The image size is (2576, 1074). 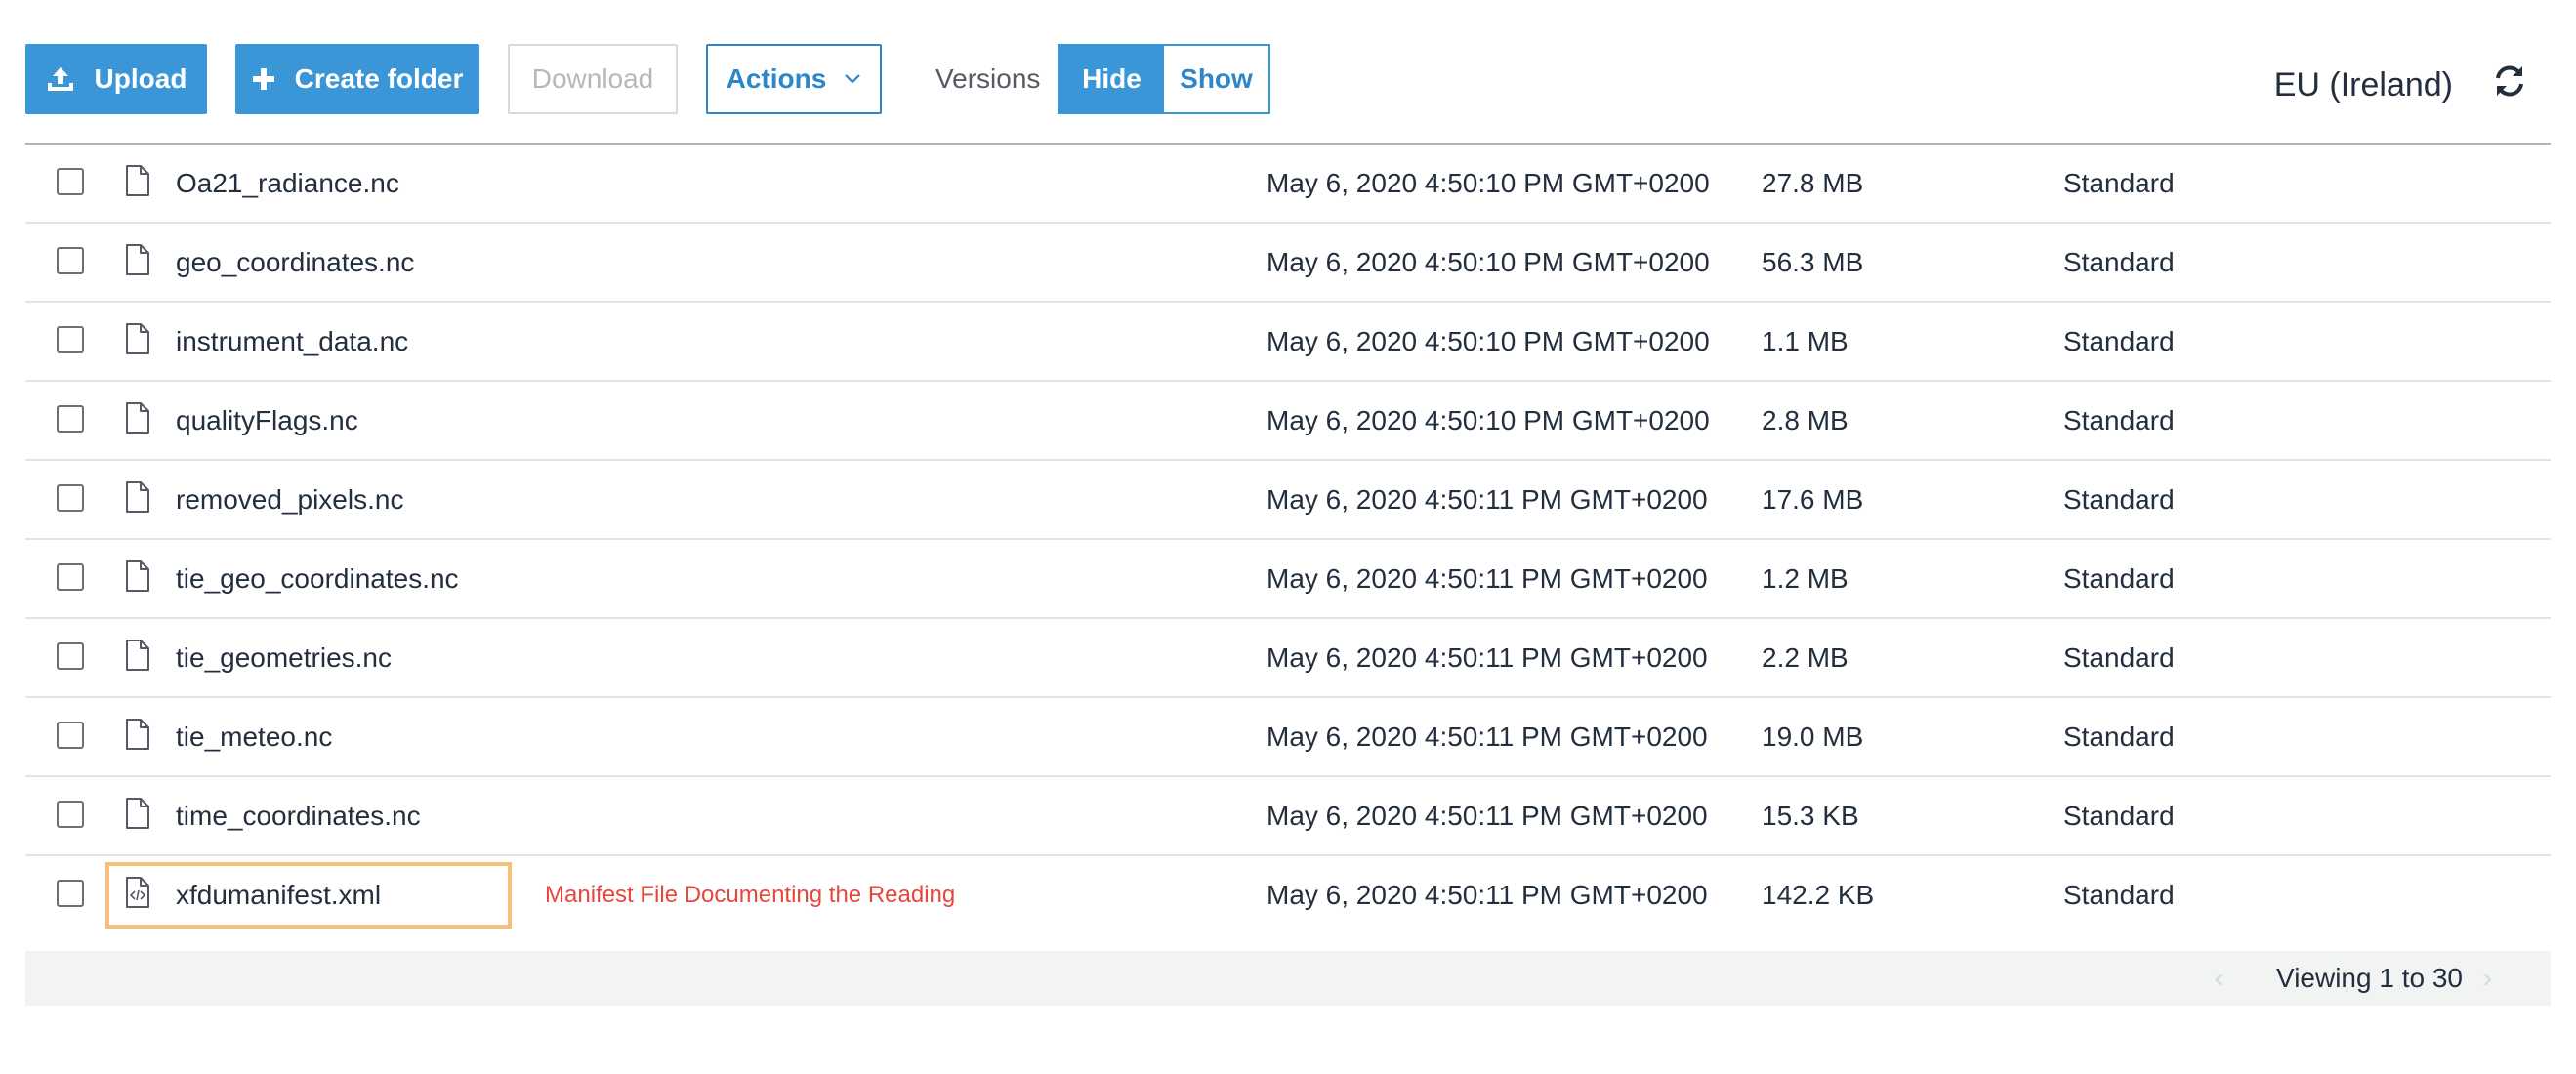 I want to click on pagination-bar: ‹ Viewing 1 to 30 ›, so click(x=1288, y=978).